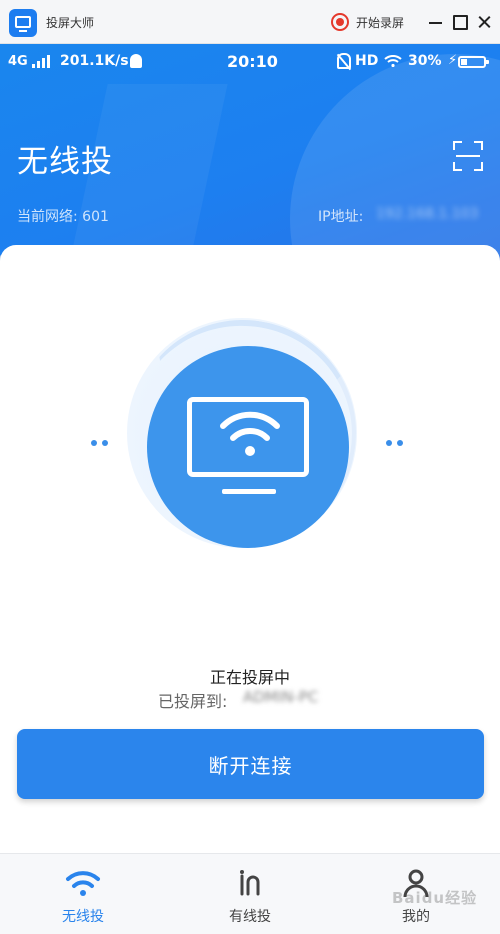  What do you see at coordinates (344, 61) in the screenshot?
I see `mute-icon` at bounding box center [344, 61].